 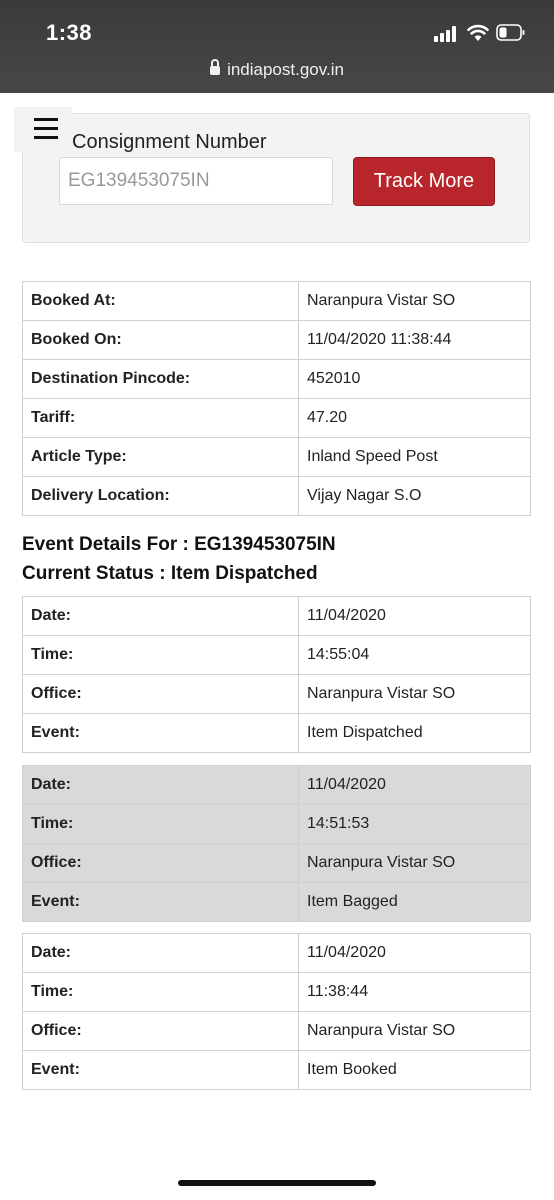 I want to click on booked-on-label: Booked On:, so click(x=160, y=340).